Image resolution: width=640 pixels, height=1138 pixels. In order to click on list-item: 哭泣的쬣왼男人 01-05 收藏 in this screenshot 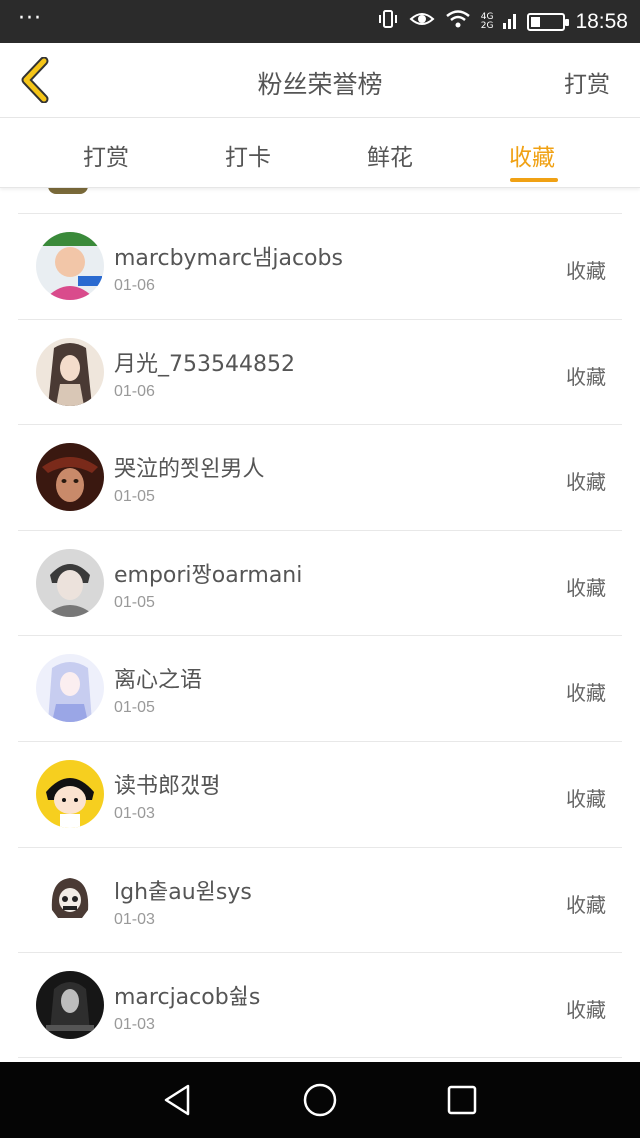, I will do `click(320, 477)`.